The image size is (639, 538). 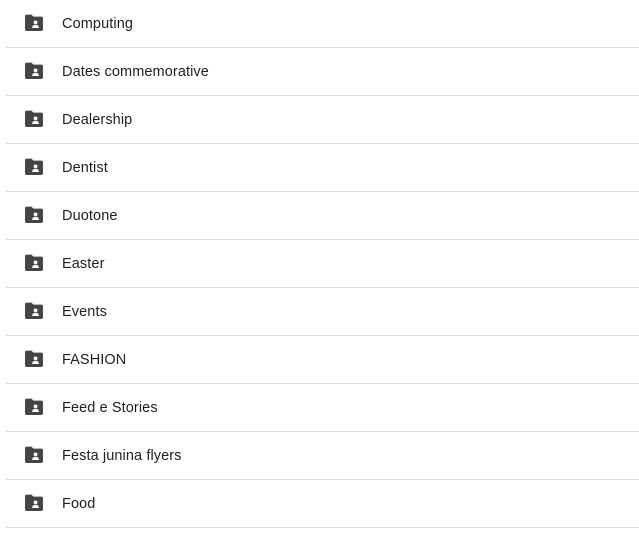 I want to click on folder-name: Food, so click(x=79, y=503).